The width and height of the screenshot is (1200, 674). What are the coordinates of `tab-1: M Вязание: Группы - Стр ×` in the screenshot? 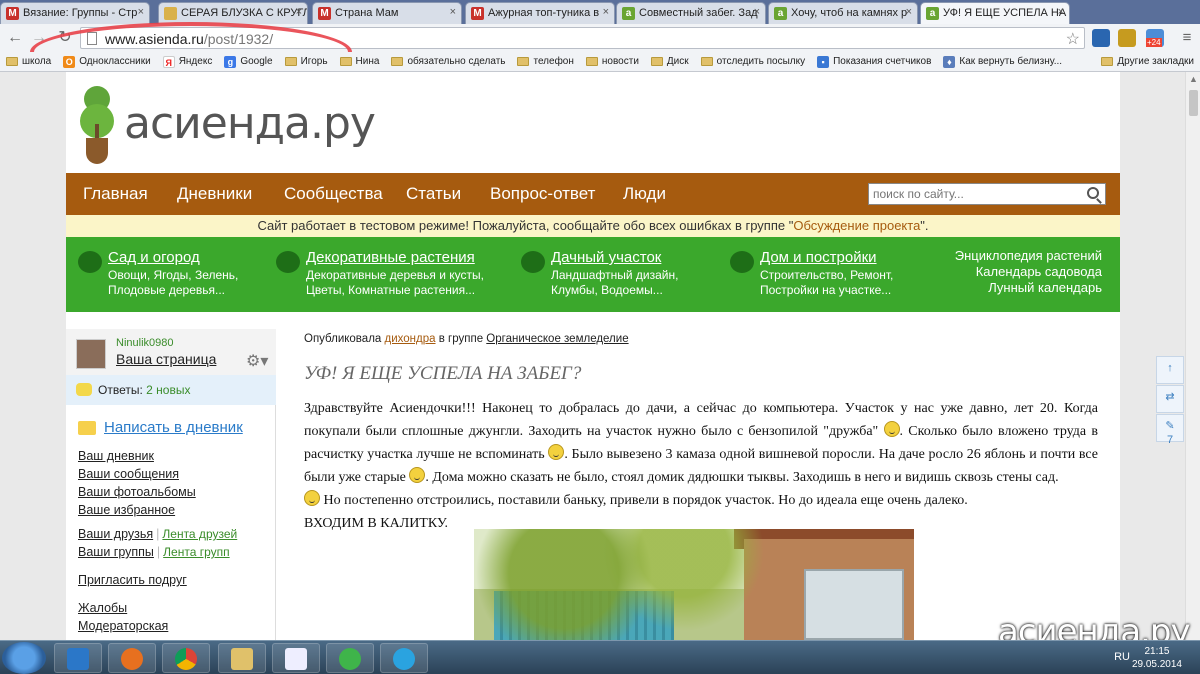 It's located at (75, 13).